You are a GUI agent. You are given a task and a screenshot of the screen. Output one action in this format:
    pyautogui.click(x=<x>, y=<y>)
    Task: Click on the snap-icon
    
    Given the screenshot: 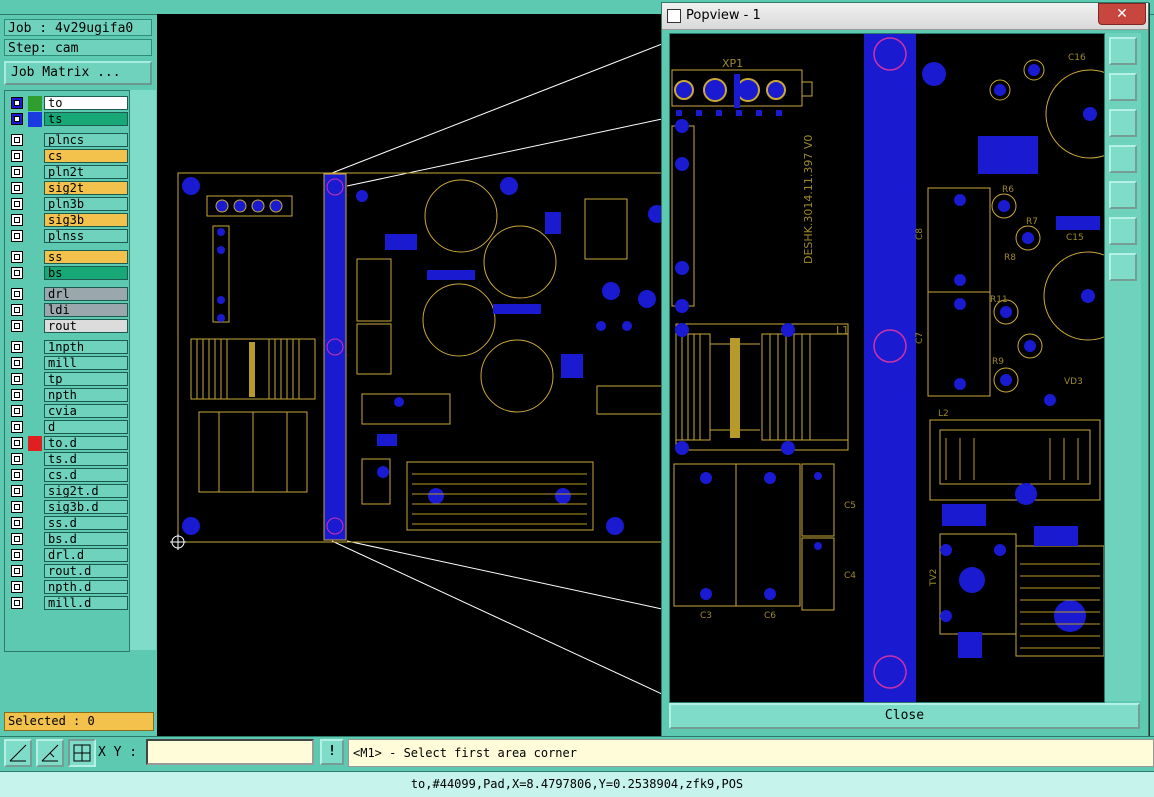 What is the action you would take?
    pyautogui.click(x=50, y=753)
    